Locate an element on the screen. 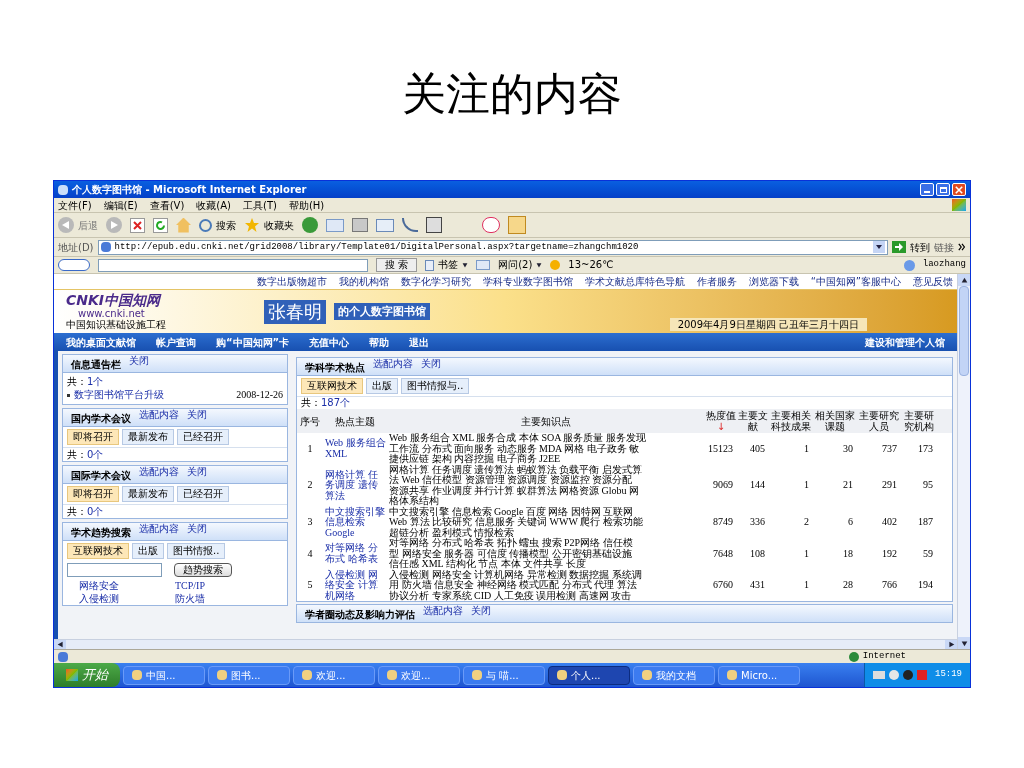  trend-keyword-link: 入侵检测 is located at coordinates (127, 598).